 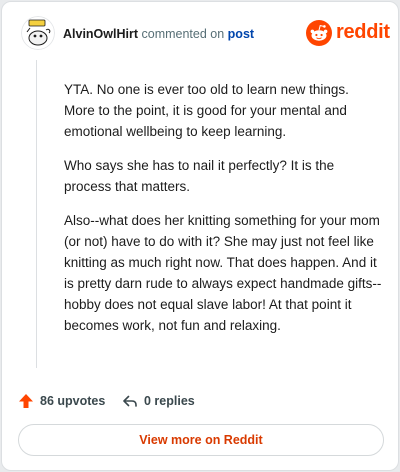 I want to click on reply-arrow-icon, so click(x=130, y=401).